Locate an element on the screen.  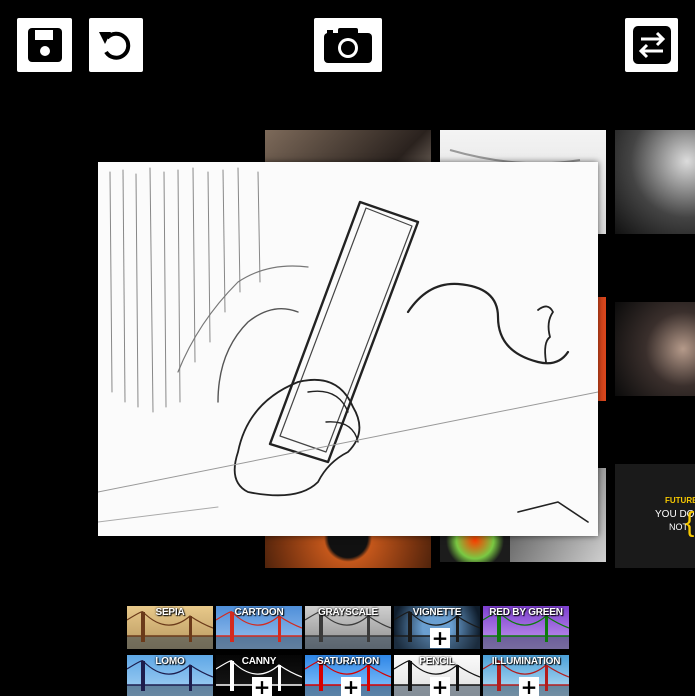
effect-label: SEPIA is located at coordinates (170, 612).